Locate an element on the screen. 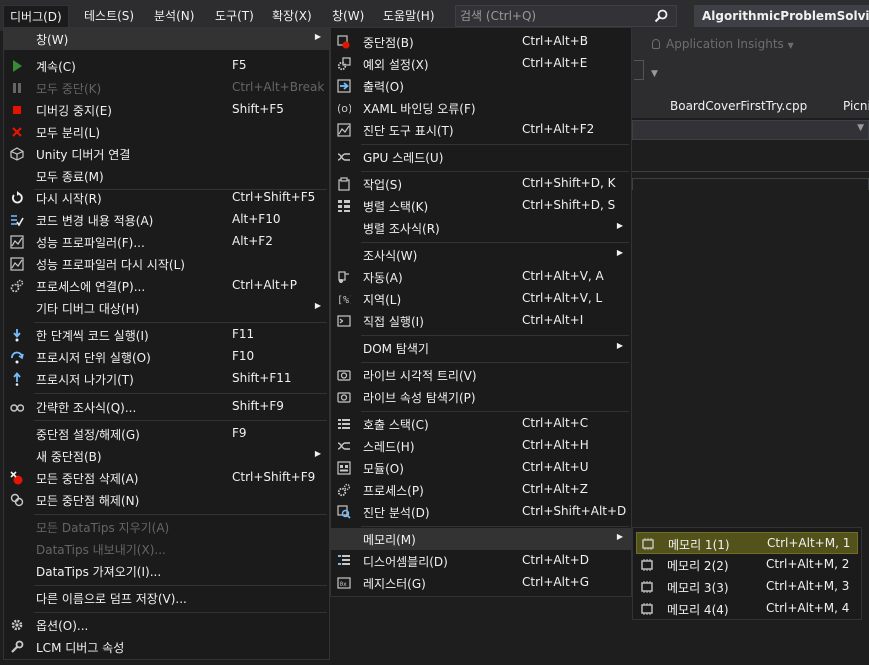  menu-item-lcm-debug-properties: LCM 디버그 속성 is located at coordinates (166, 647).